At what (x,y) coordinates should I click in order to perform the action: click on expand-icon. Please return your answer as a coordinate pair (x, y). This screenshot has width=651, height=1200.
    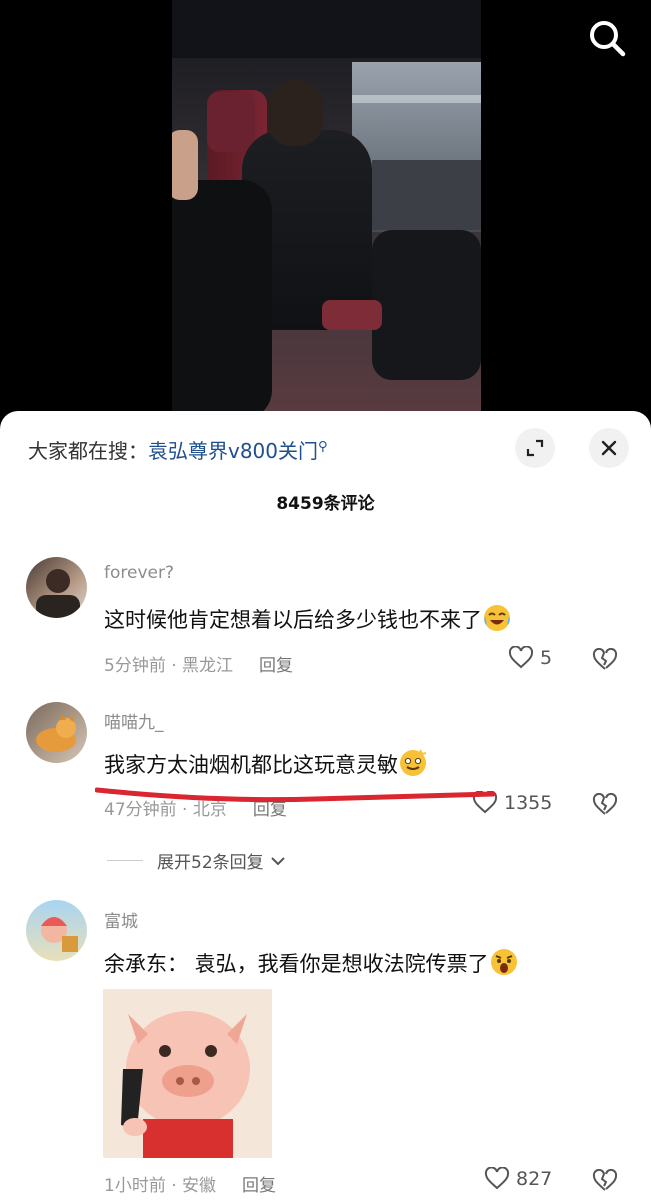
    Looking at the image, I should click on (535, 448).